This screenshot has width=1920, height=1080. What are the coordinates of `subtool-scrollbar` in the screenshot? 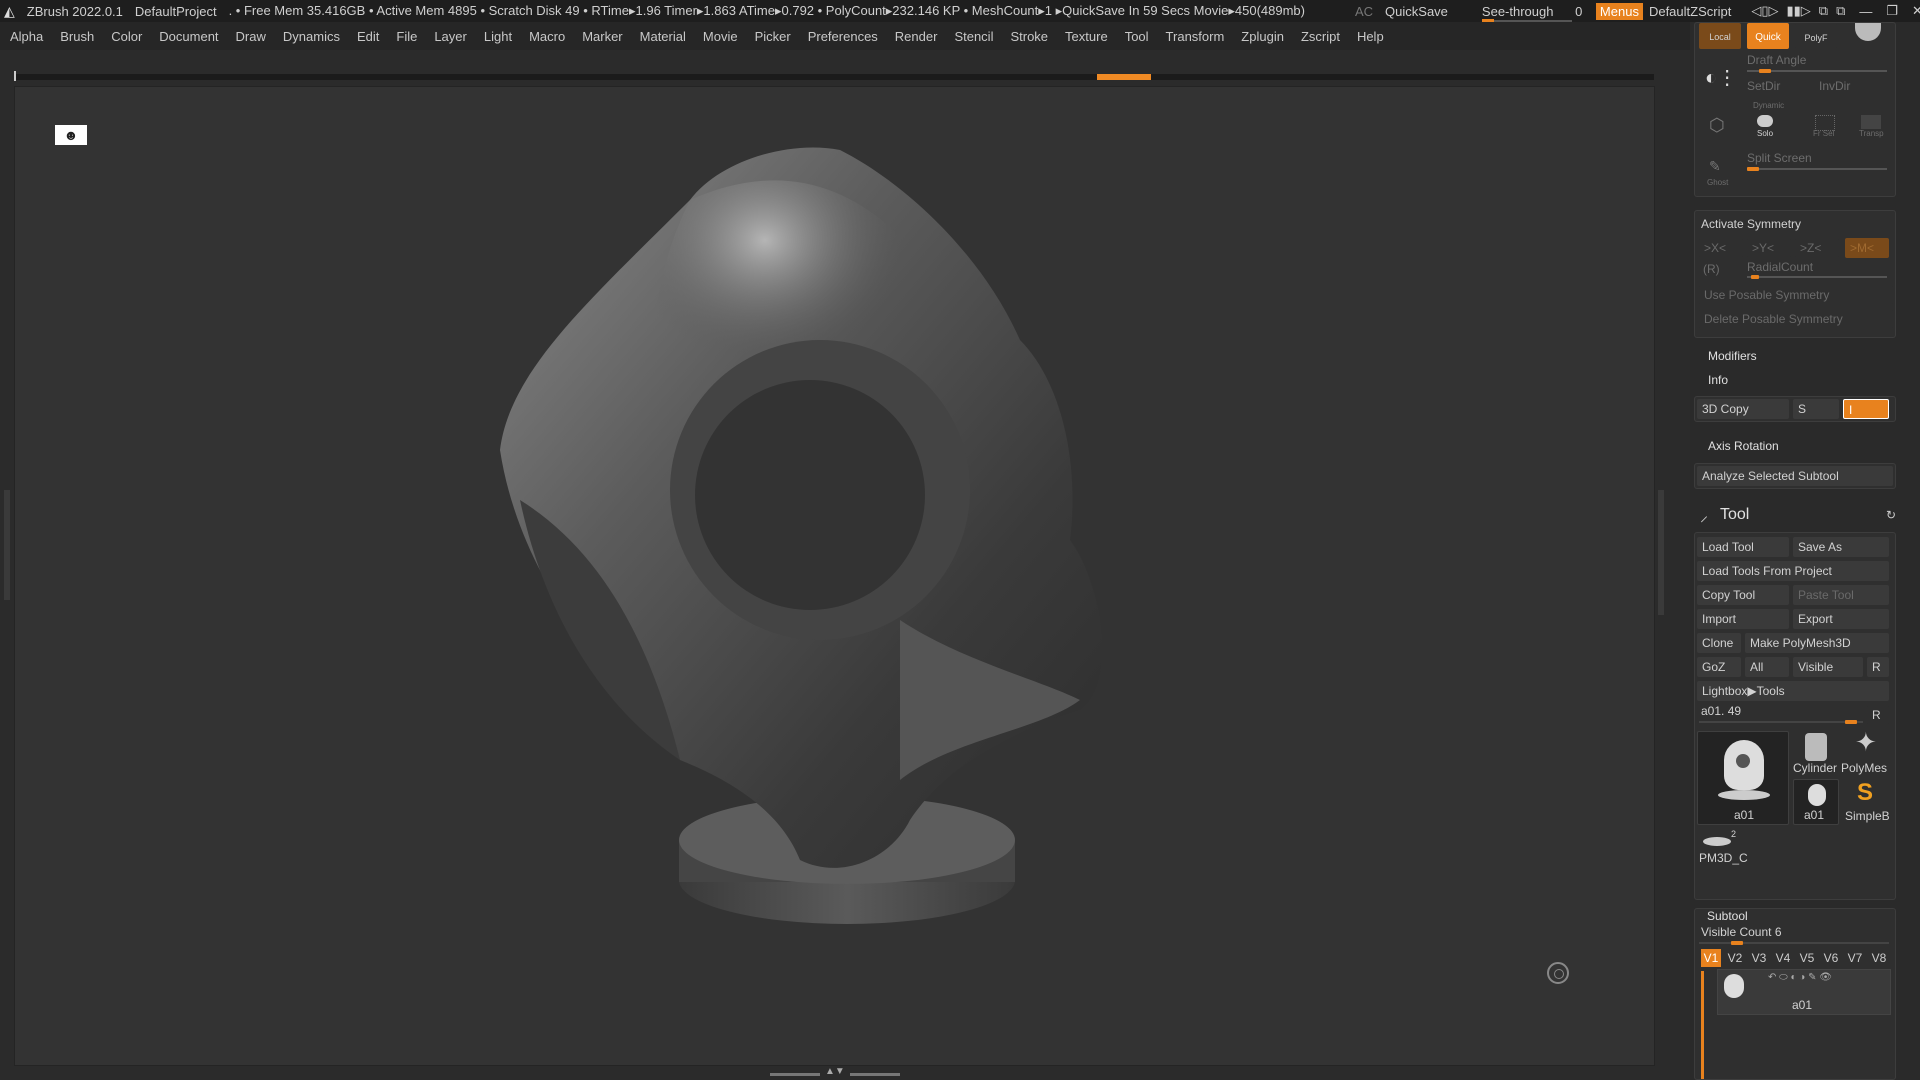 It's located at (1702, 1025).